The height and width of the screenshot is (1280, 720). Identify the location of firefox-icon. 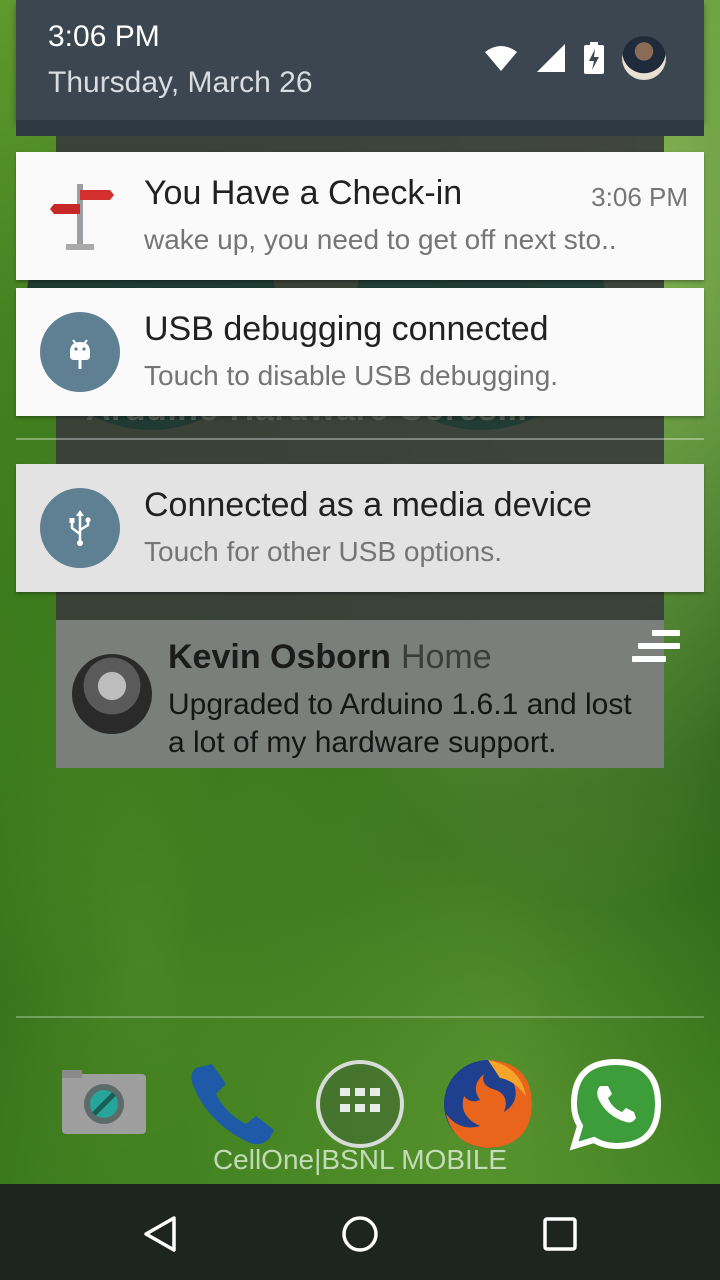
(488, 1106).